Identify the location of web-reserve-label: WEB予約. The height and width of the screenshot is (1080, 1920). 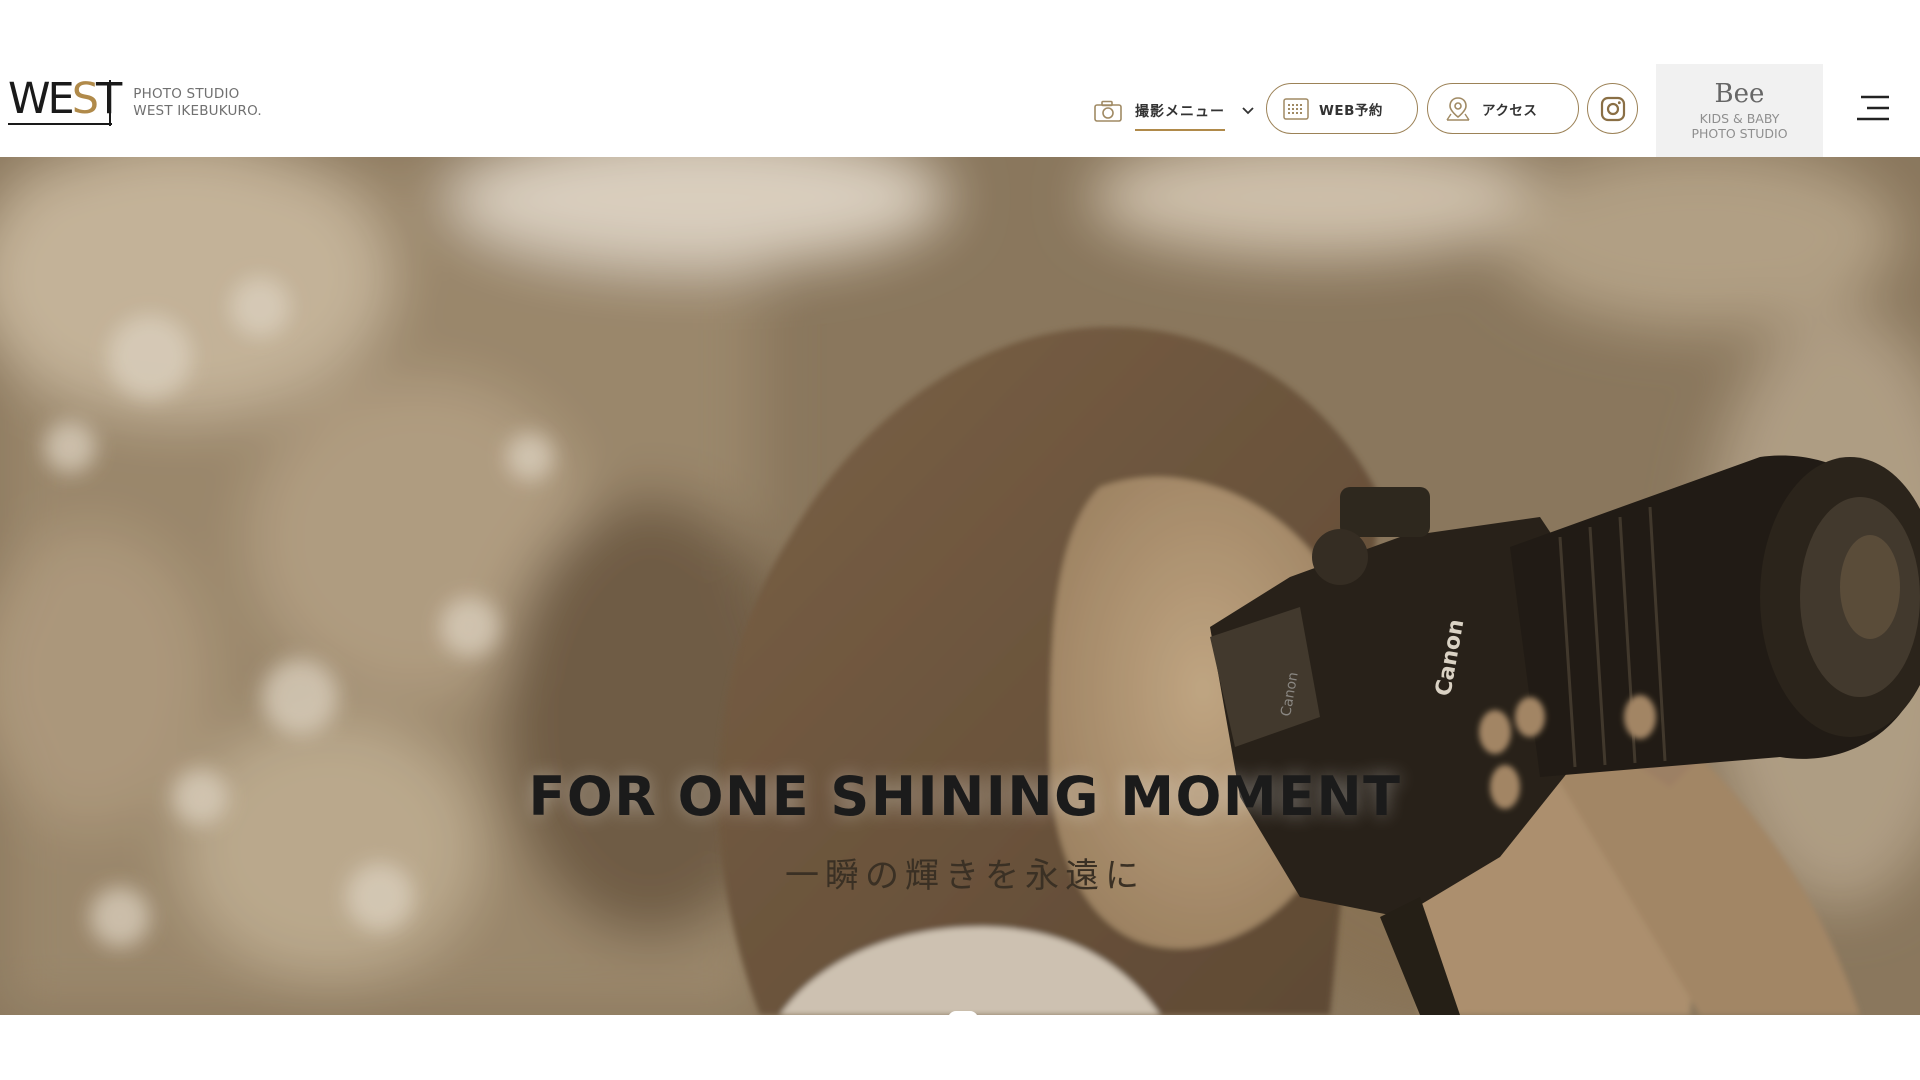
(1351, 110).